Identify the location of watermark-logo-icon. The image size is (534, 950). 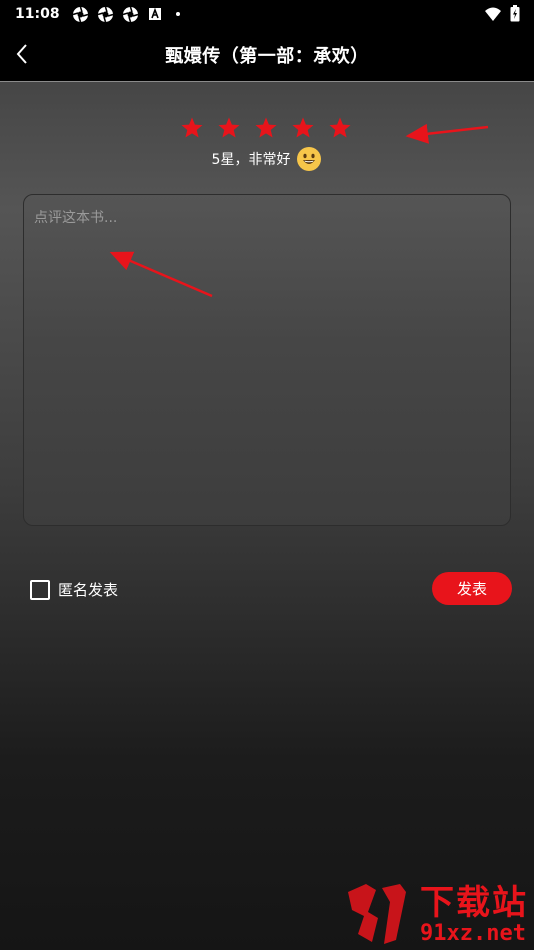
(377, 914).